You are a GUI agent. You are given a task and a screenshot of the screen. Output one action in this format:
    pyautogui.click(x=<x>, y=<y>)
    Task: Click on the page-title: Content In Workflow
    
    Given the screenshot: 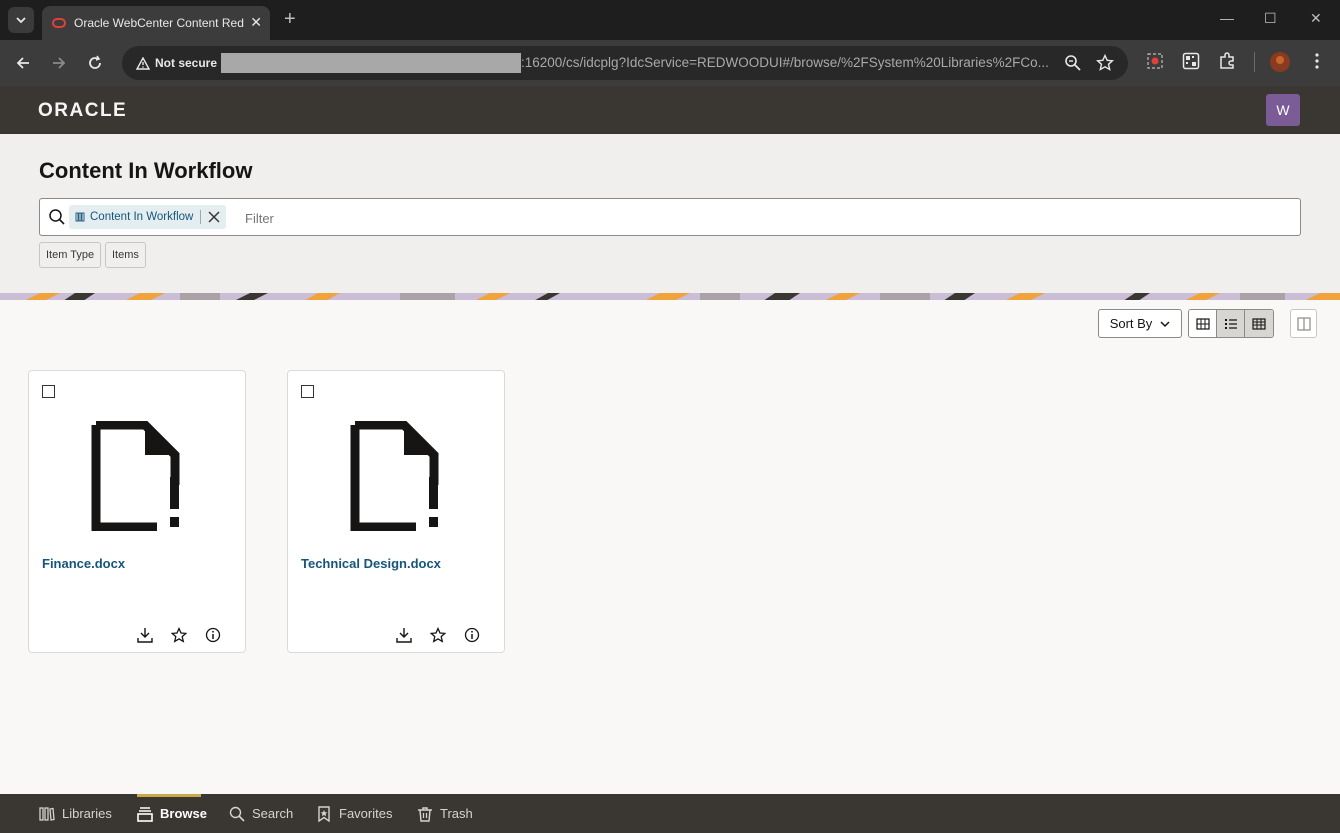 What is the action you would take?
    pyautogui.click(x=146, y=170)
    